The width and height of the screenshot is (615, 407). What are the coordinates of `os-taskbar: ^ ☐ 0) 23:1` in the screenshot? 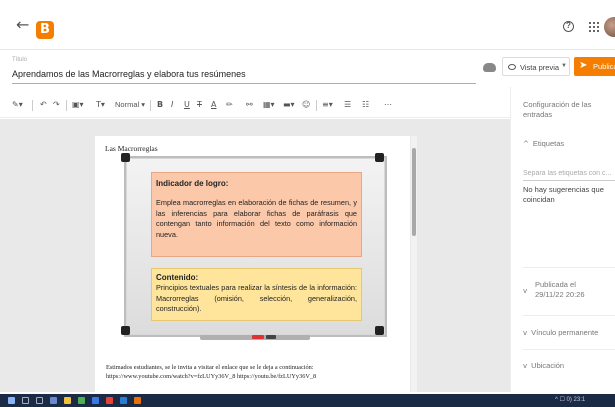 It's located at (307, 400).